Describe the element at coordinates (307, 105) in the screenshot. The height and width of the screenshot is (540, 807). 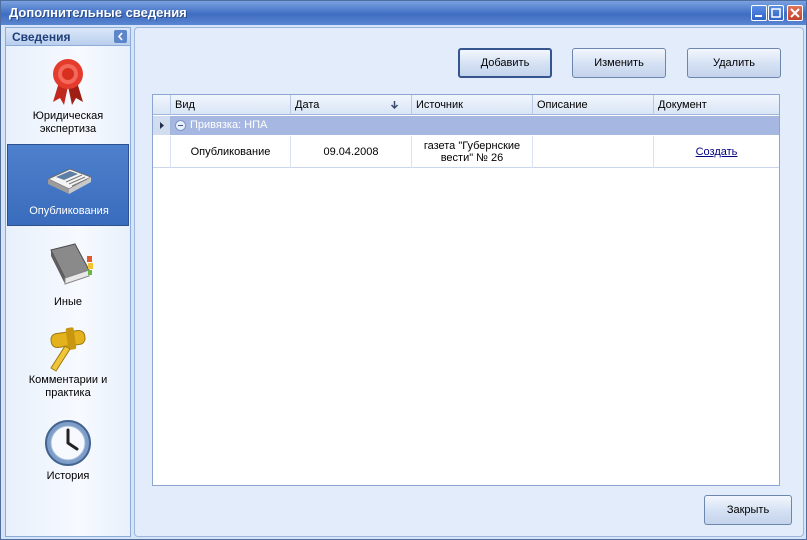
I see `column-header-date-label: Дата` at that location.